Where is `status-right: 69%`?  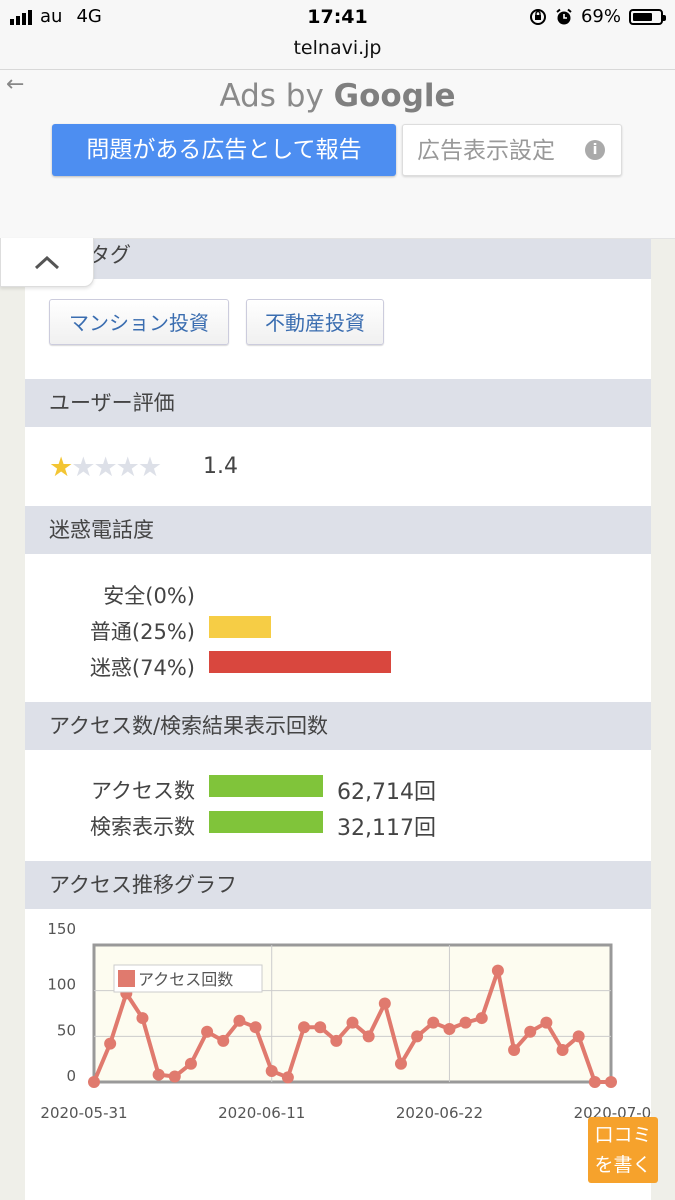
status-right: 69% is located at coordinates (597, 16).